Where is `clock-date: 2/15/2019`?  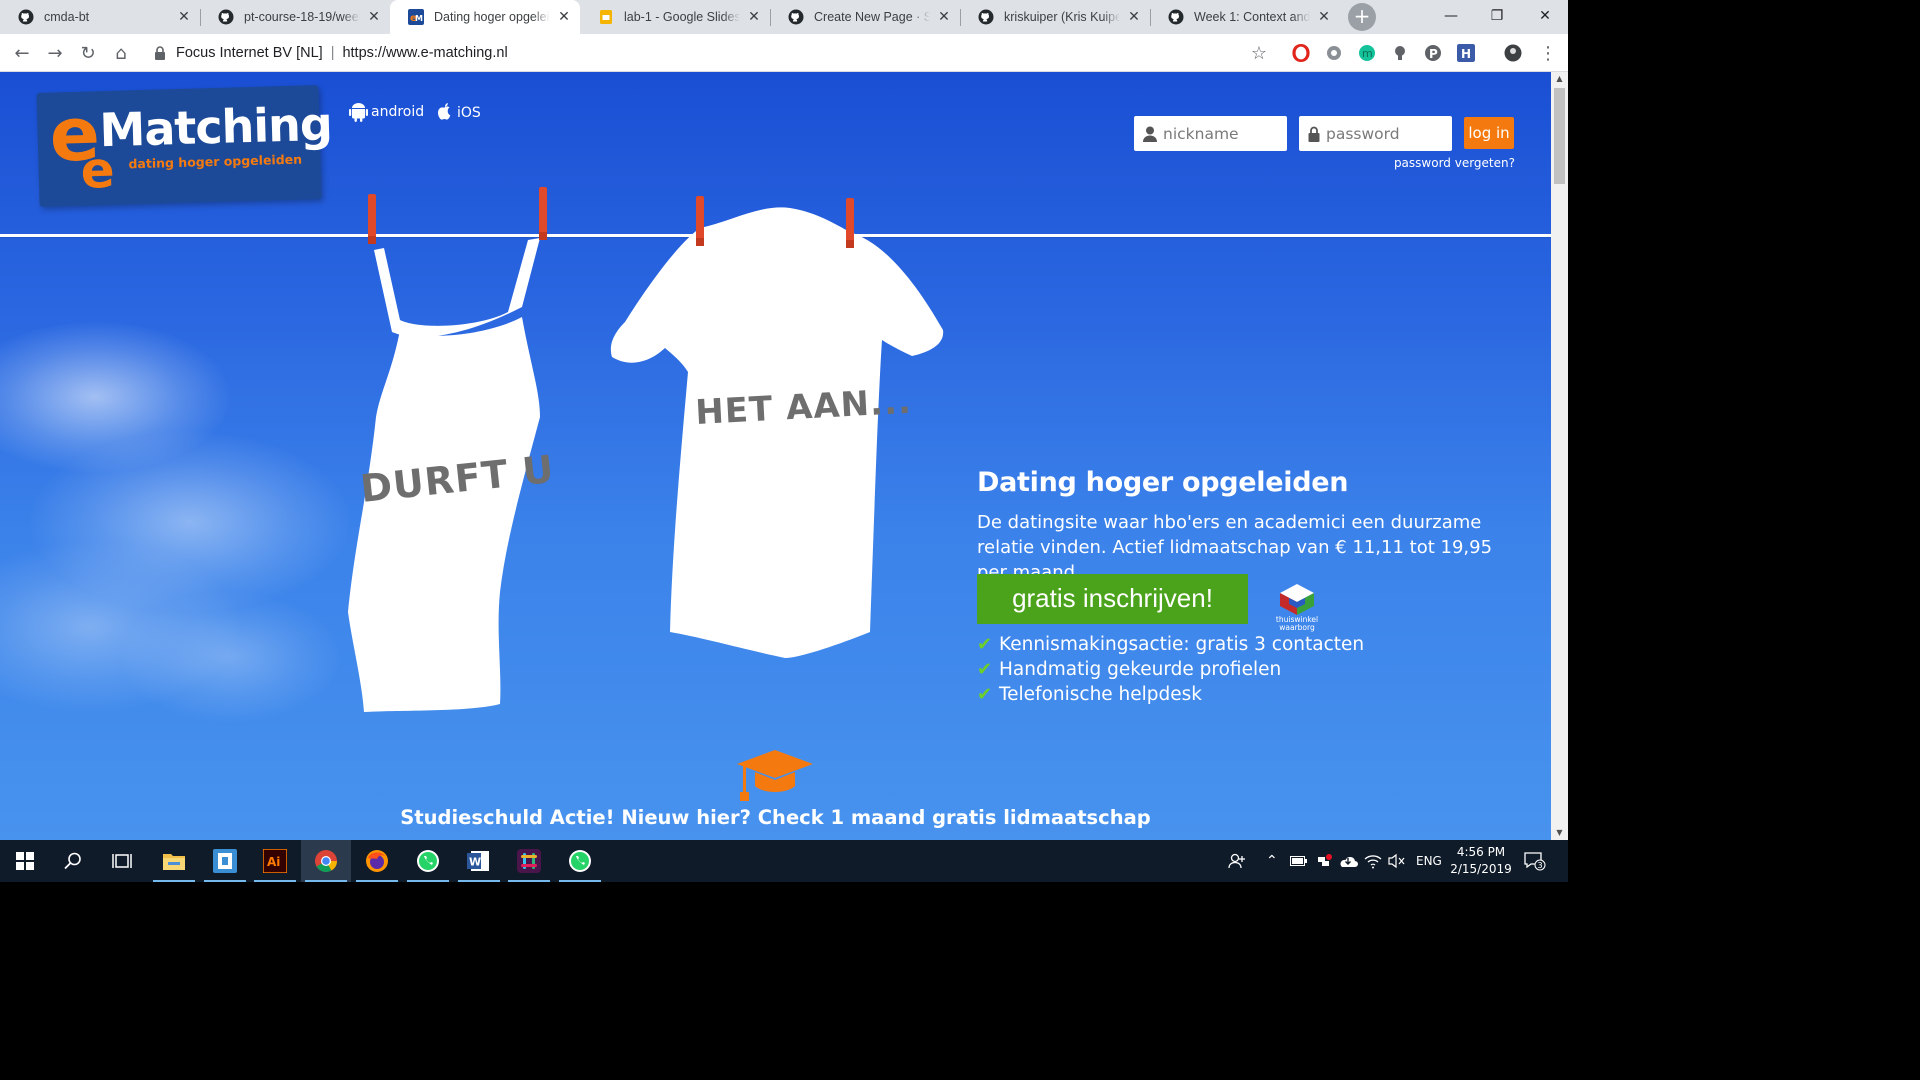 clock-date: 2/15/2019 is located at coordinates (1481, 869).